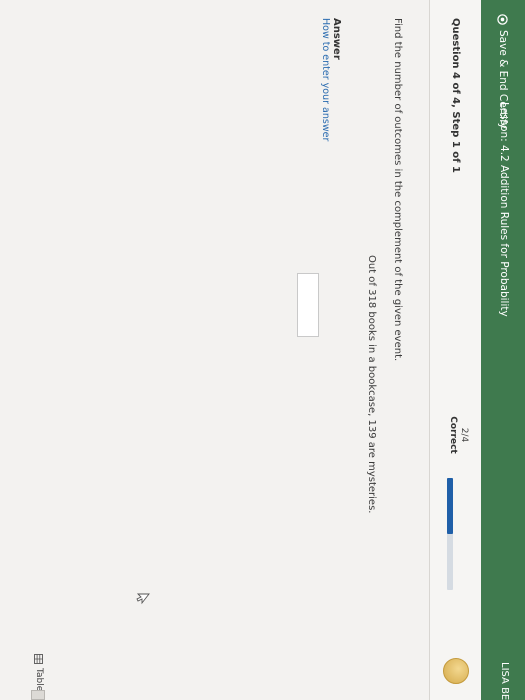 The width and height of the screenshot is (525, 700). What do you see at coordinates (308, 305) in the screenshot?
I see `answer-input` at bounding box center [308, 305].